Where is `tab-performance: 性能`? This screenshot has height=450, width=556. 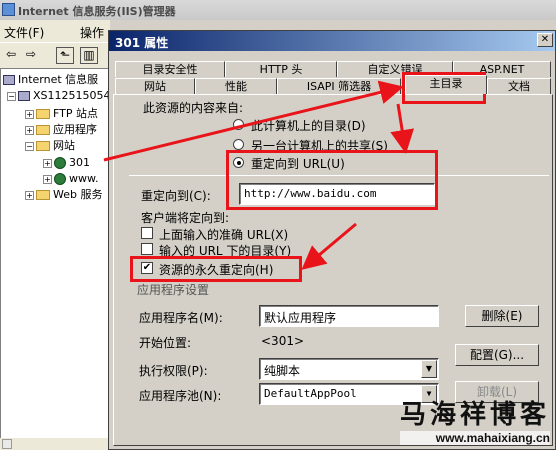 tab-performance: 性能 is located at coordinates (236, 86).